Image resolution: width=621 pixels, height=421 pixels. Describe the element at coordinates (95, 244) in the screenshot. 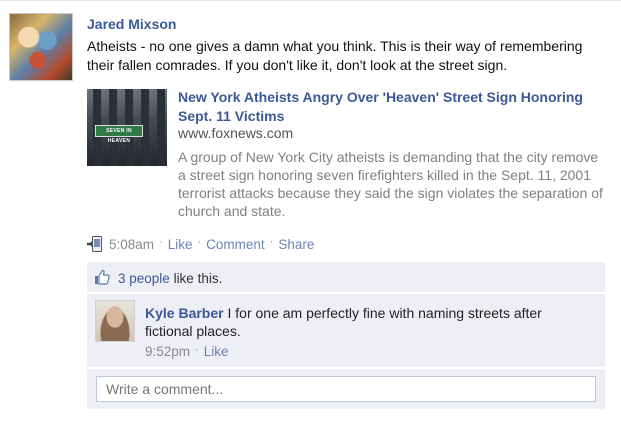

I see `mobile-upload-icon` at that location.